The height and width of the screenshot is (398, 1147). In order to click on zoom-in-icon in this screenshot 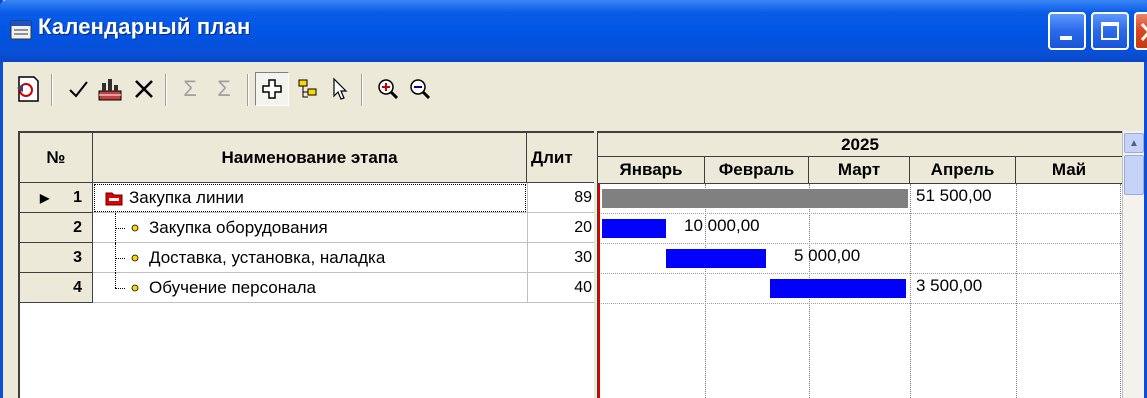, I will do `click(388, 89)`.